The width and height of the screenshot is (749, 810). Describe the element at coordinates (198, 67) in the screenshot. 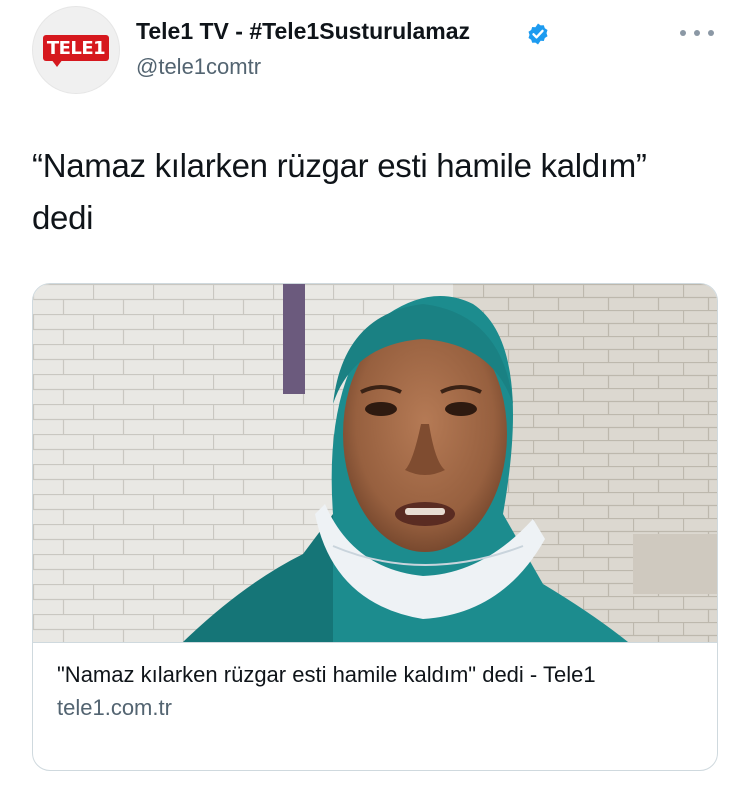

I see `handle: @tele1comtr` at that location.